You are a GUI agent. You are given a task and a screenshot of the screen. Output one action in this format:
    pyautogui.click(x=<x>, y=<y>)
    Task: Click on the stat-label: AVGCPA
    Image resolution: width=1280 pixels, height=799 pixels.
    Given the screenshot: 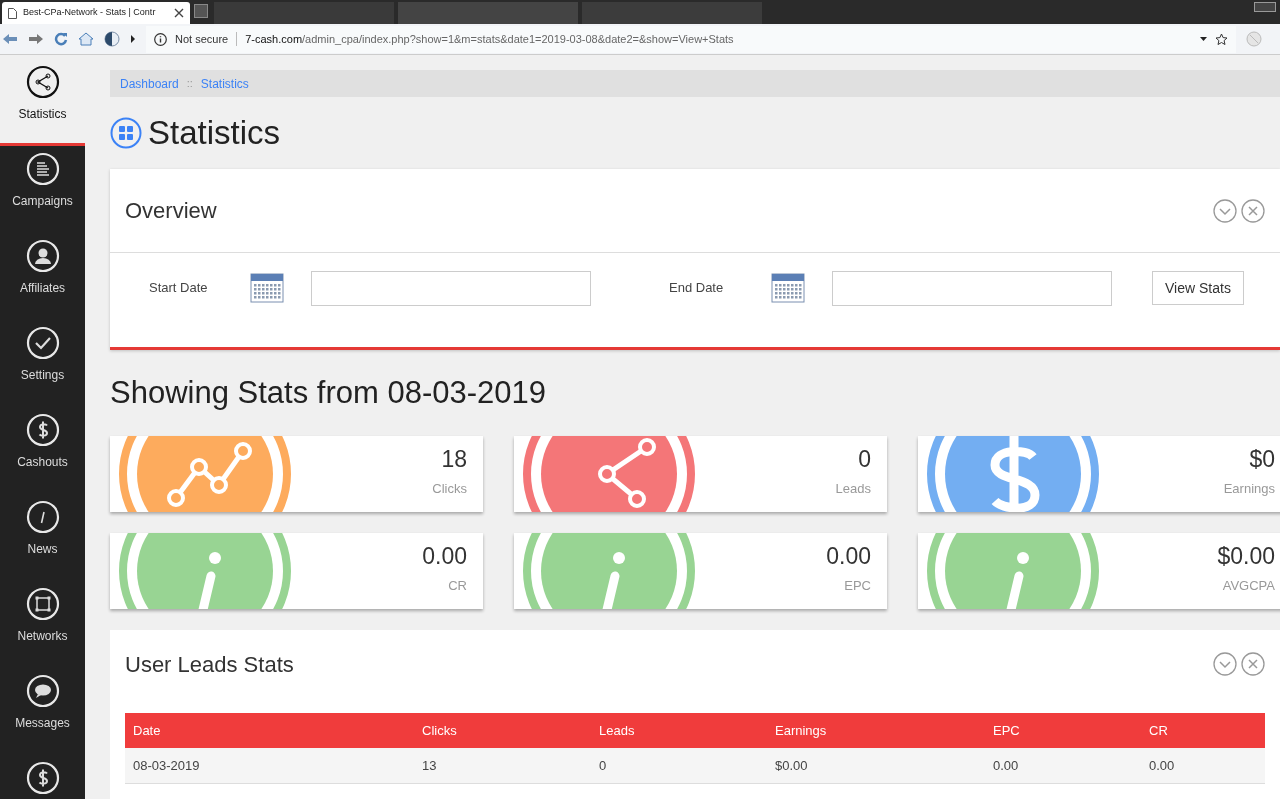 What is the action you would take?
    pyautogui.click(x=1248, y=586)
    